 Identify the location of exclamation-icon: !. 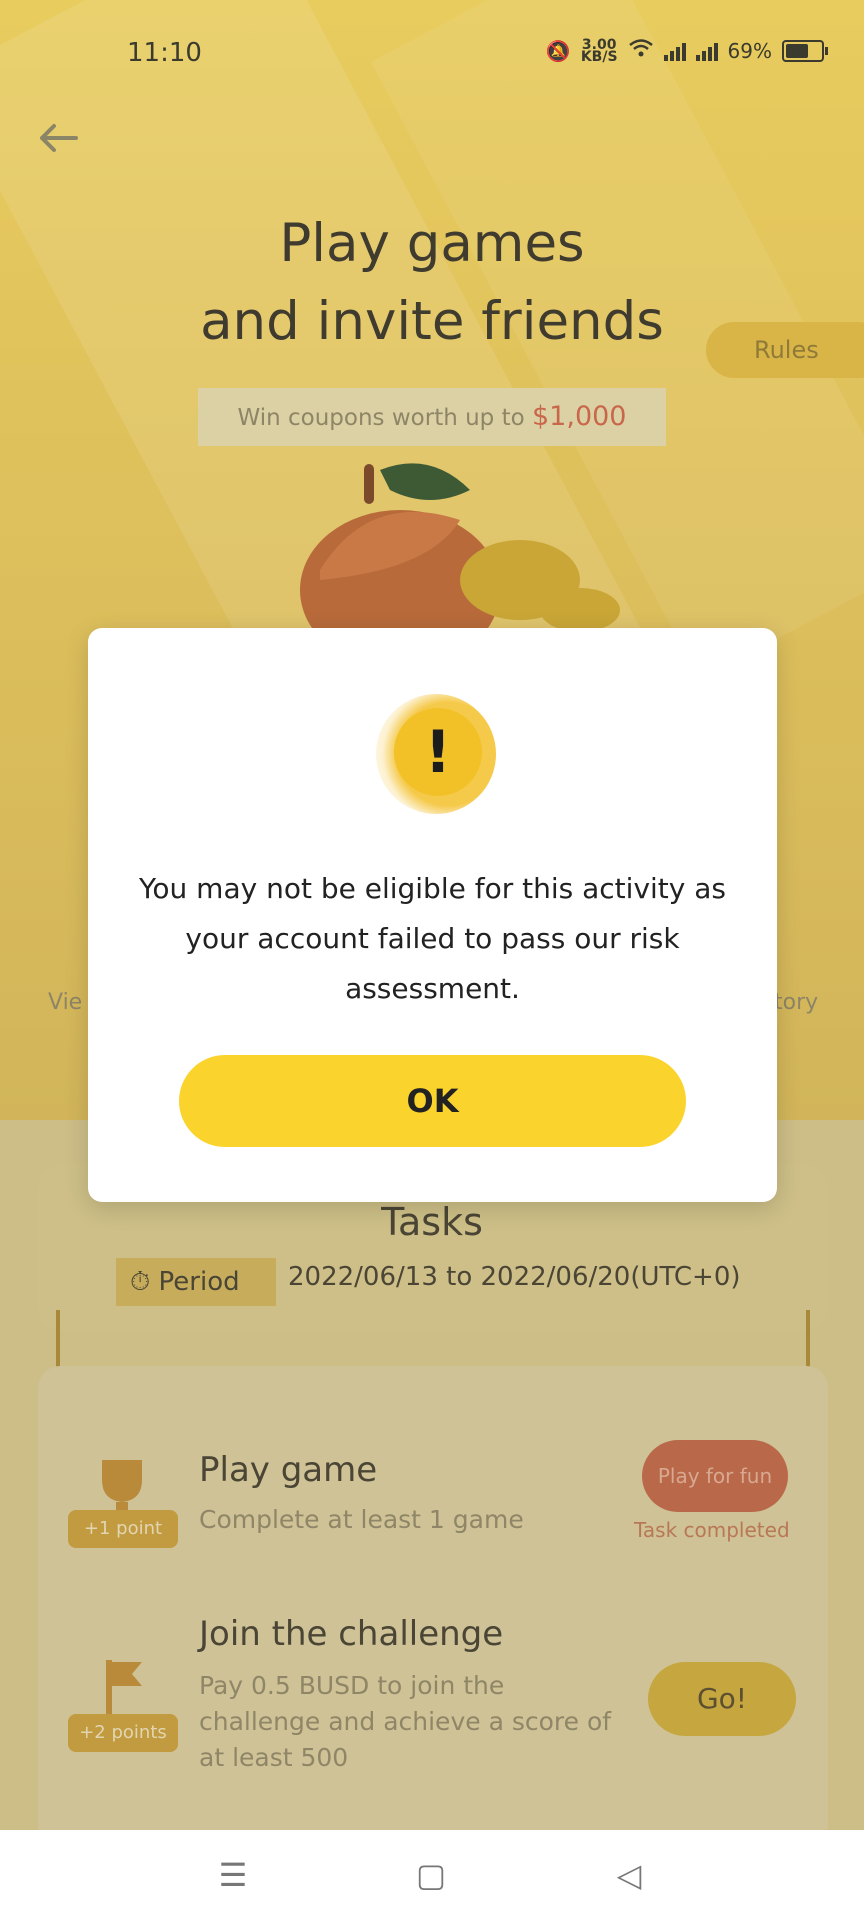
(438, 752).